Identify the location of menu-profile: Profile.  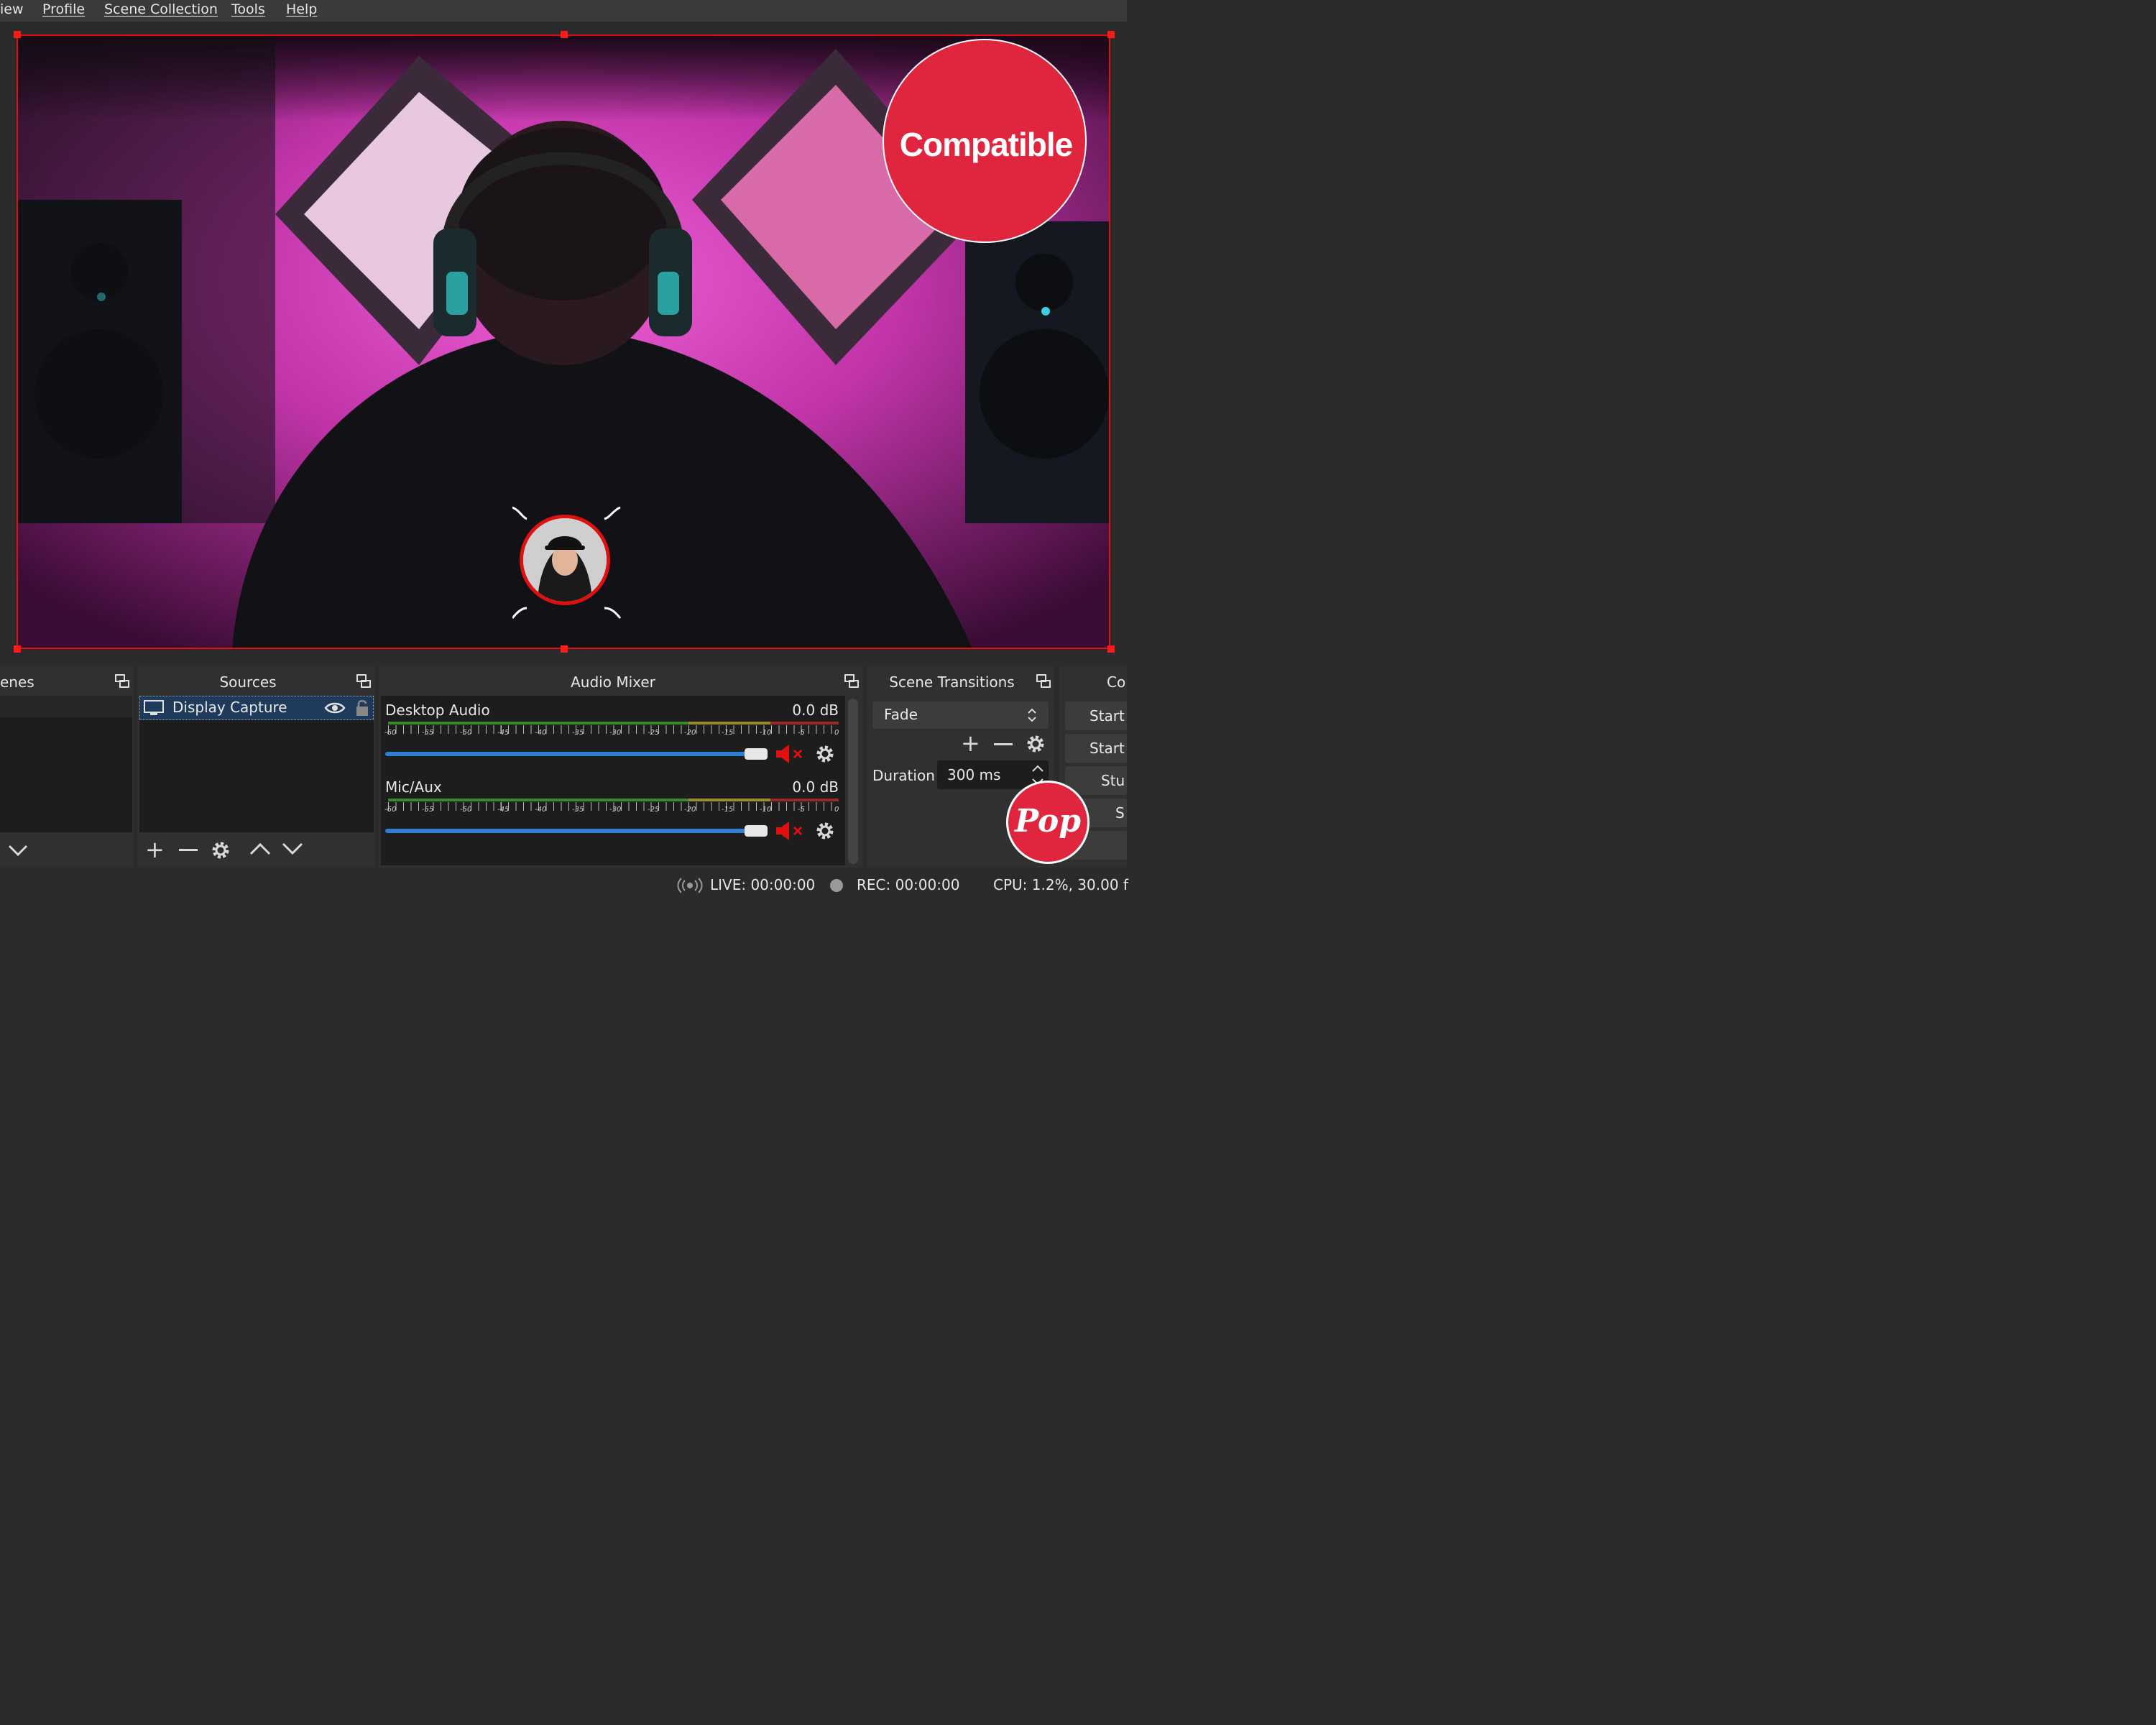
(64, 9).